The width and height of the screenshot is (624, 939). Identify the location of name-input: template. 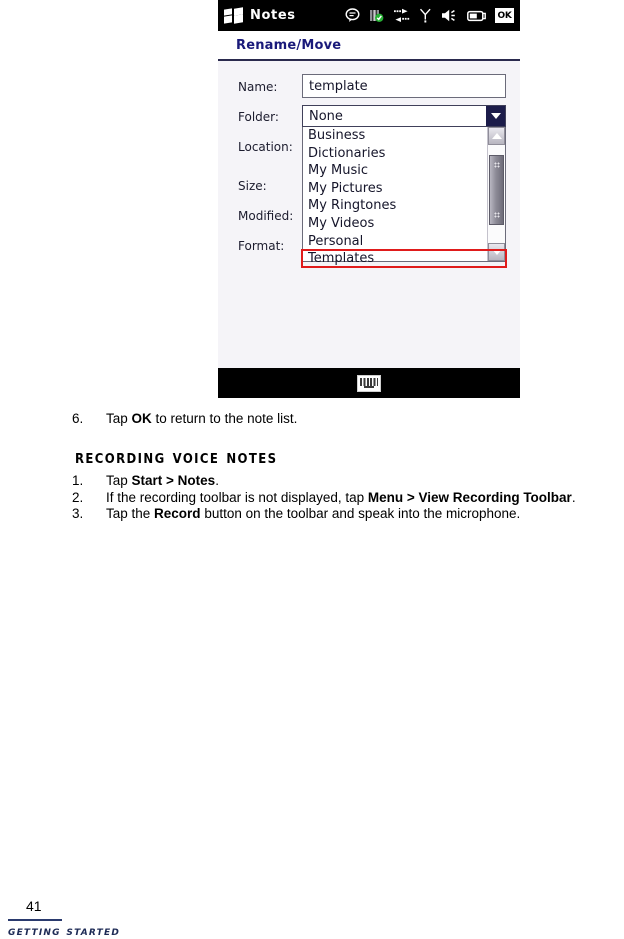
(404, 86).